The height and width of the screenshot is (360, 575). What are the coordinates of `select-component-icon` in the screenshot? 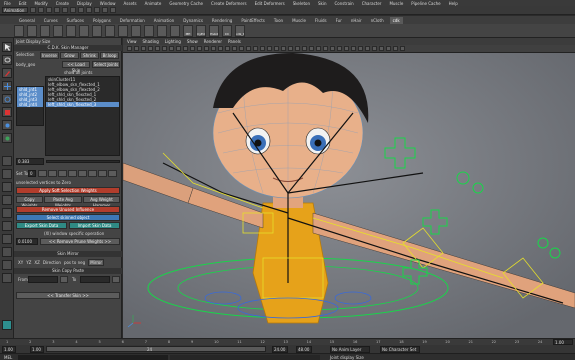 It's located at (73, 10).